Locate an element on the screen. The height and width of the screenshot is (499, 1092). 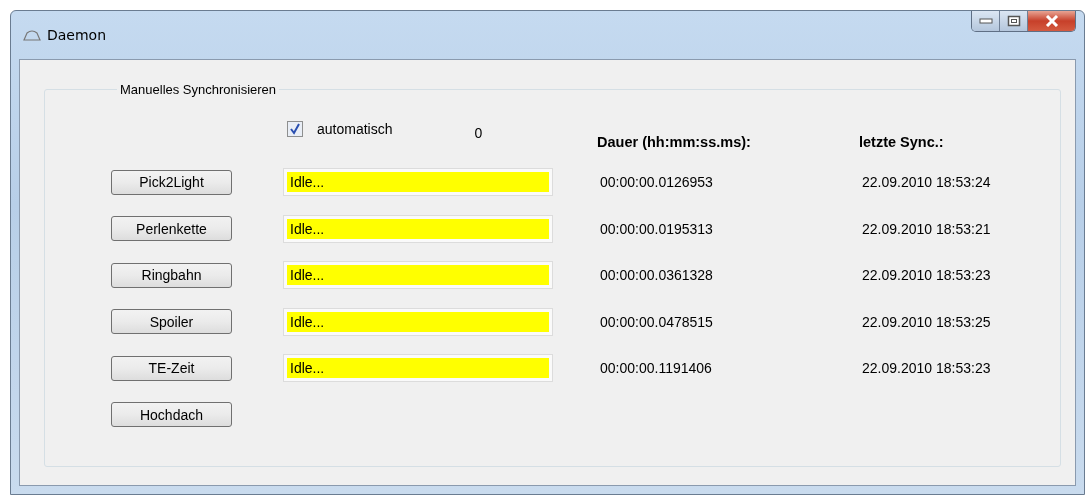
sync-button: Hochdach is located at coordinates (171, 415).